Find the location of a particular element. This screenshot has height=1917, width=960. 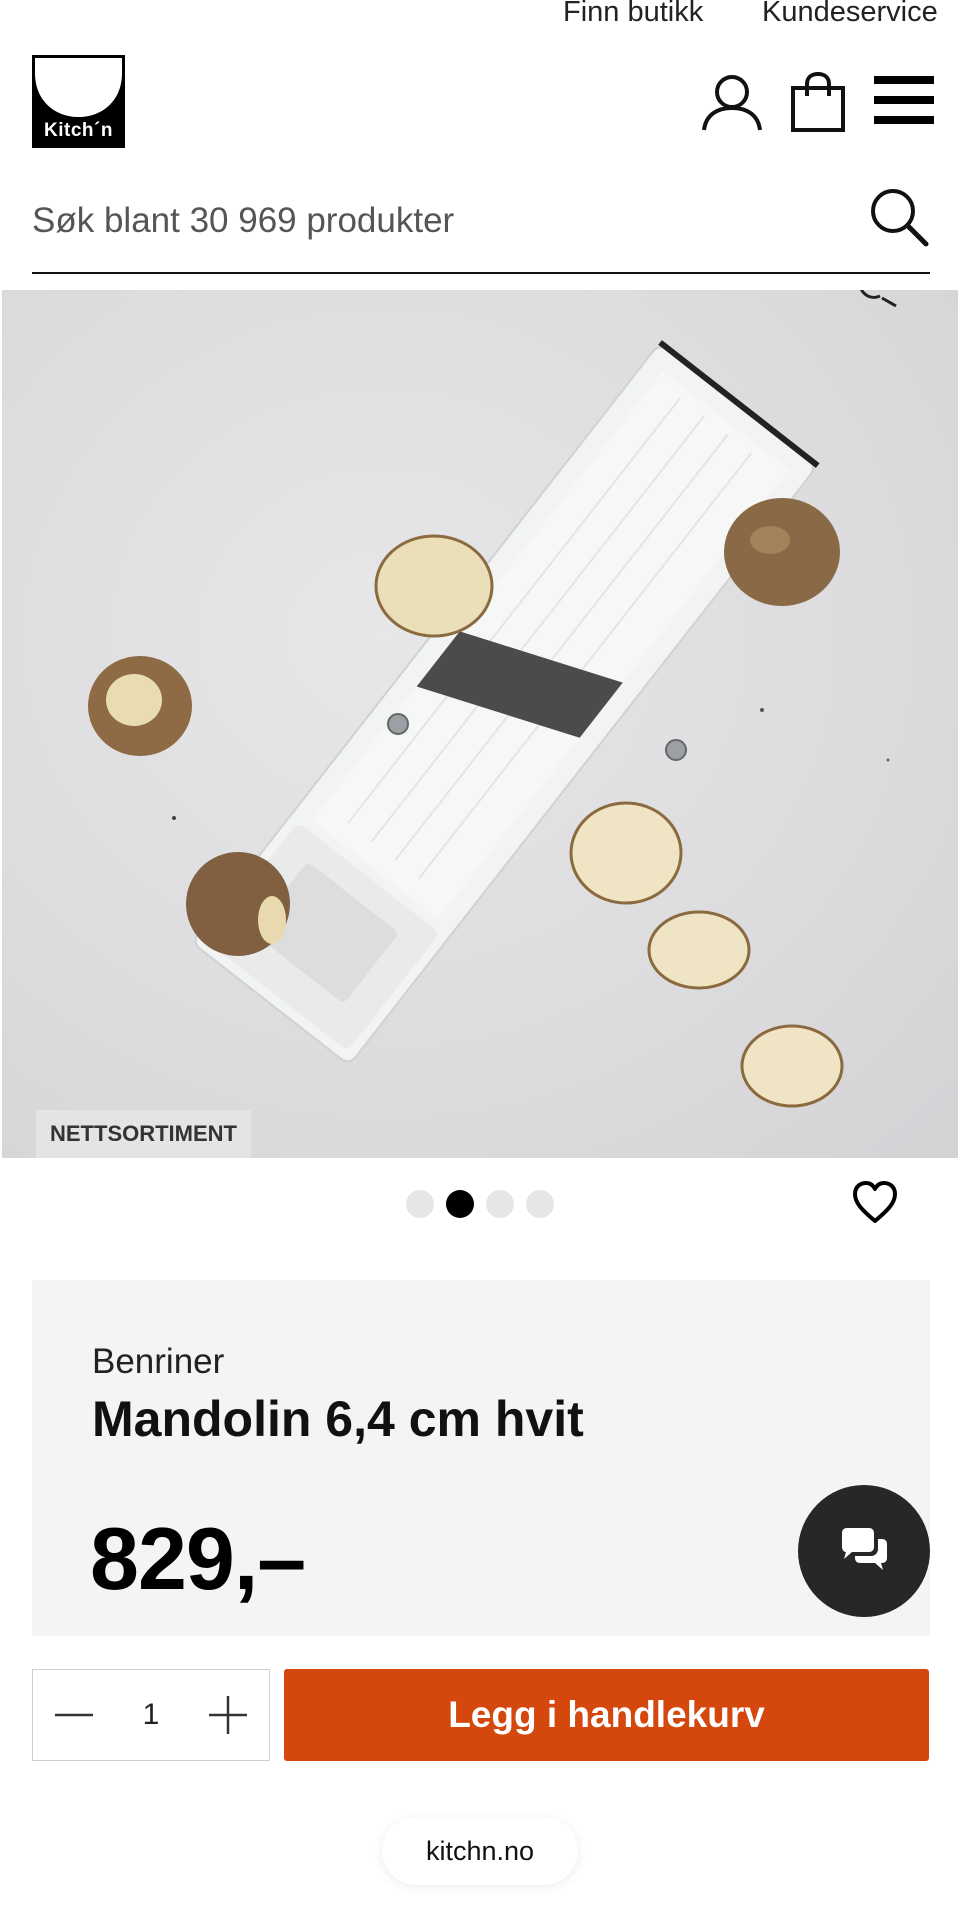

customer-service-link: Kundeservice is located at coordinates (850, 14).